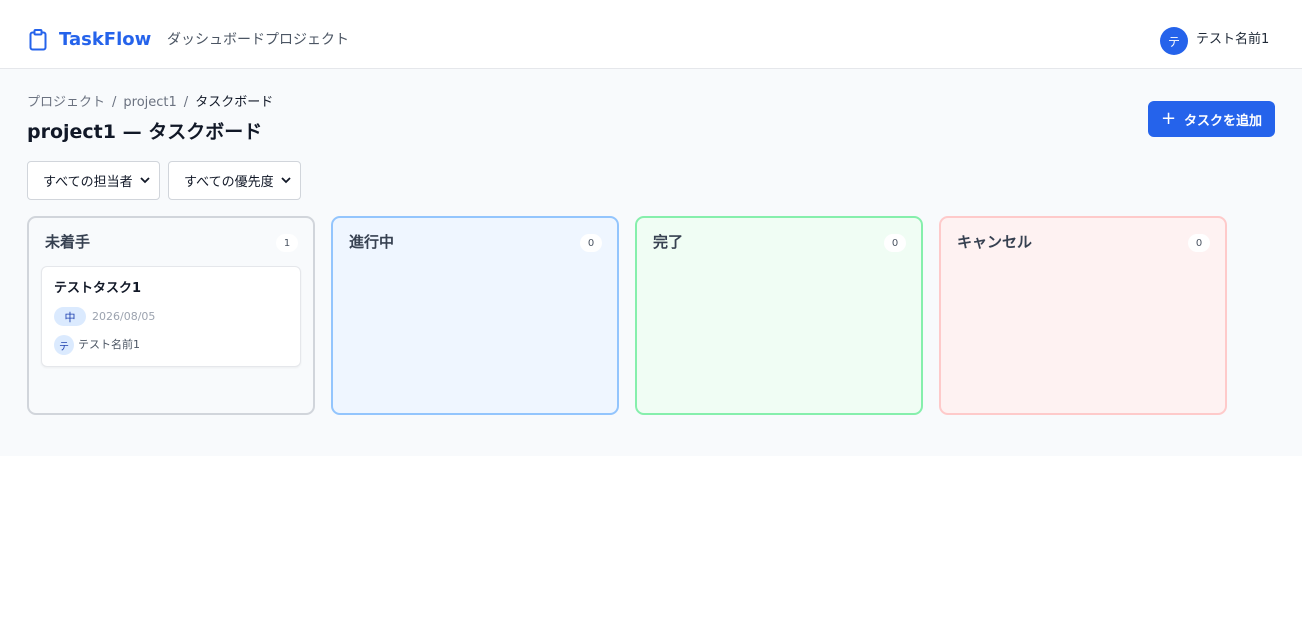 The image size is (1302, 619). I want to click on assignee-avatar: テ, so click(64, 345).